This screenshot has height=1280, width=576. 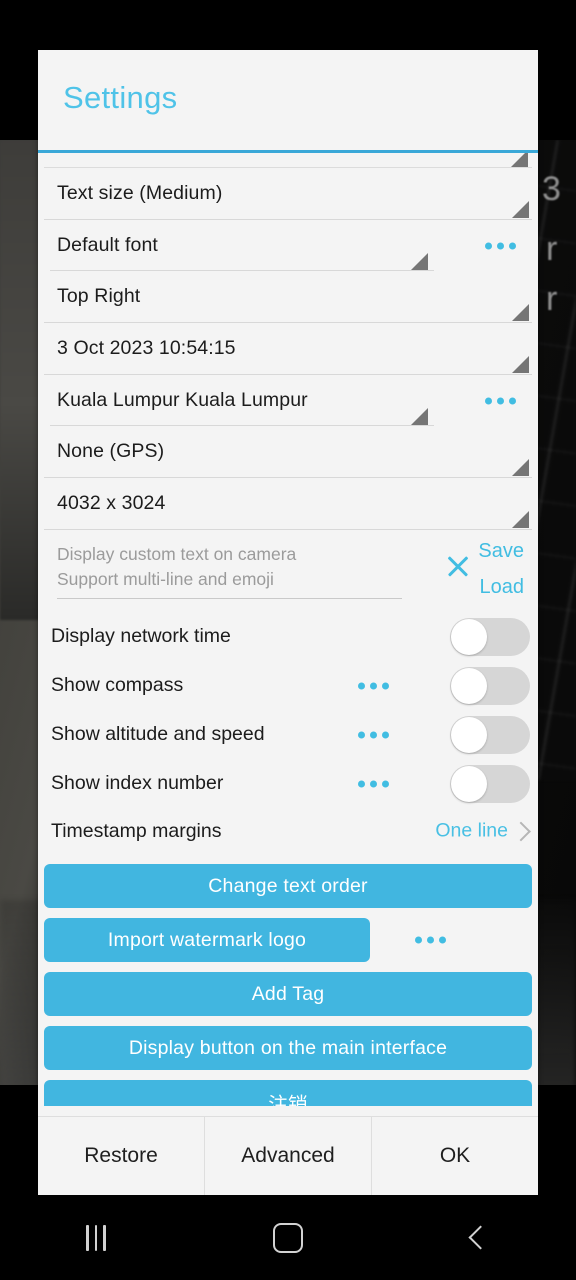 I want to click on toggle-row: Display network time, so click(x=288, y=636).